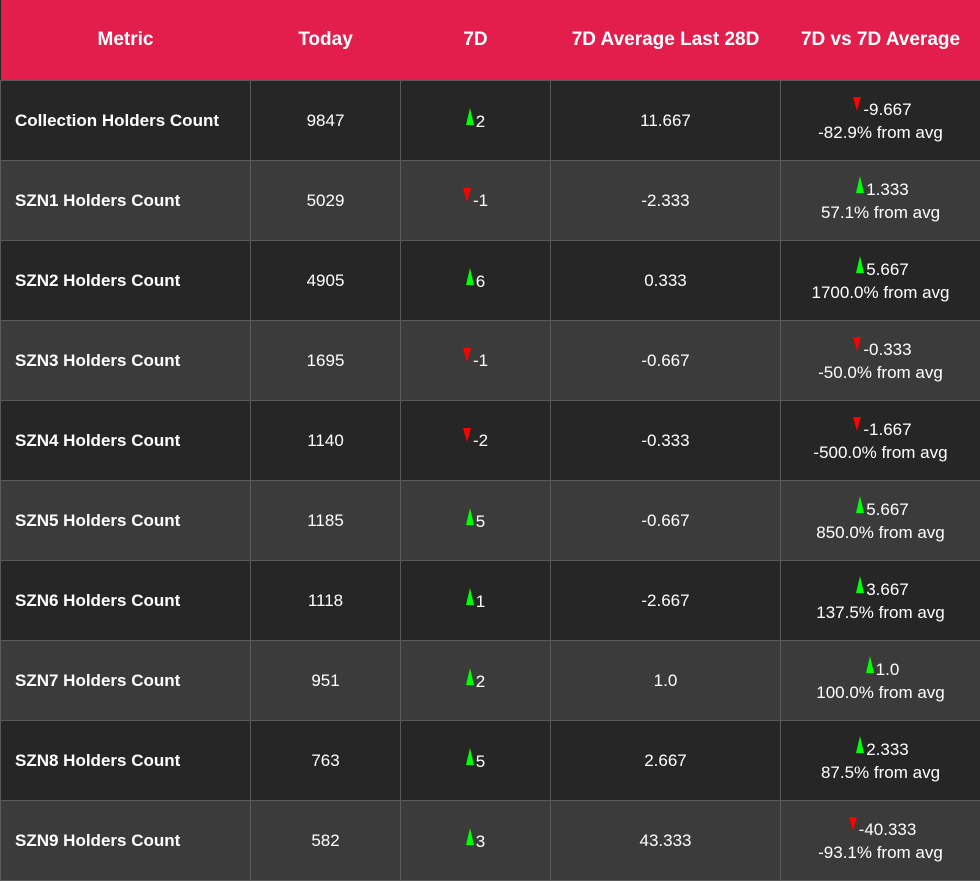 This screenshot has width=980, height=881. Describe the element at coordinates (666, 281) in the screenshot. I see `avg-cell: 0.333` at that location.